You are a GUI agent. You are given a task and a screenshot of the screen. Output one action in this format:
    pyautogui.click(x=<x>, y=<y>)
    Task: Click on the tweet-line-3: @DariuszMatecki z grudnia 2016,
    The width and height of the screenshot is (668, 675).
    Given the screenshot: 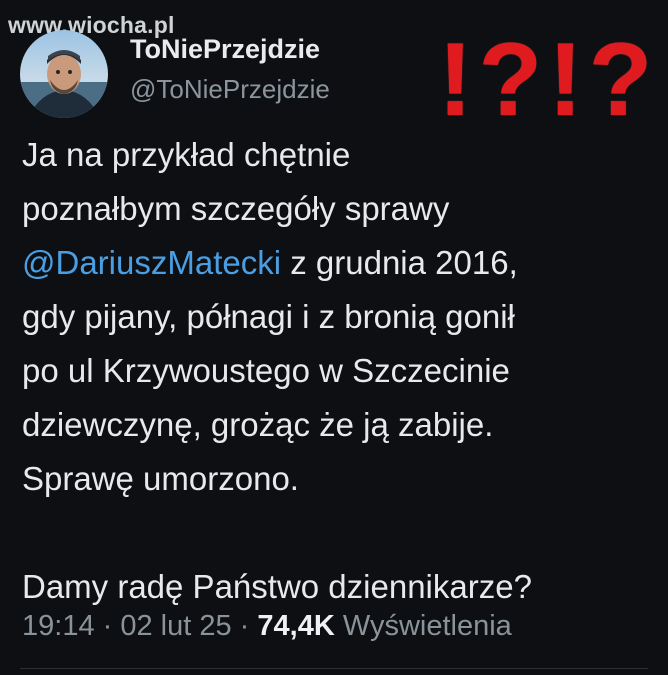 What is the action you would take?
    pyautogui.click(x=342, y=263)
    